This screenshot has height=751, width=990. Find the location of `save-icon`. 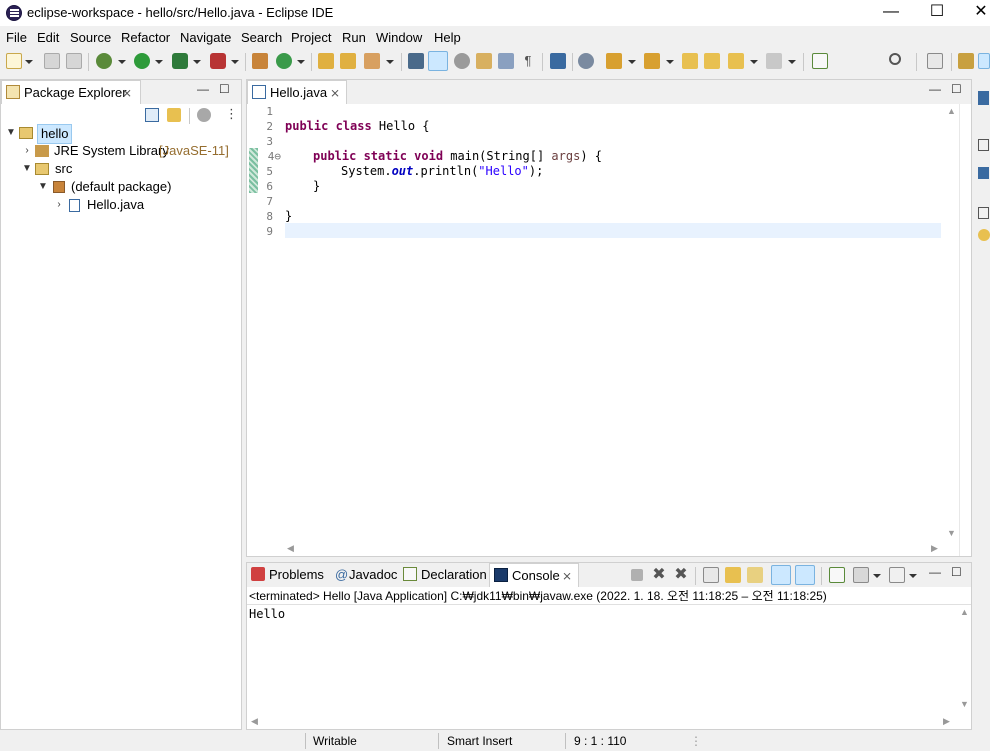

save-icon is located at coordinates (52, 61).